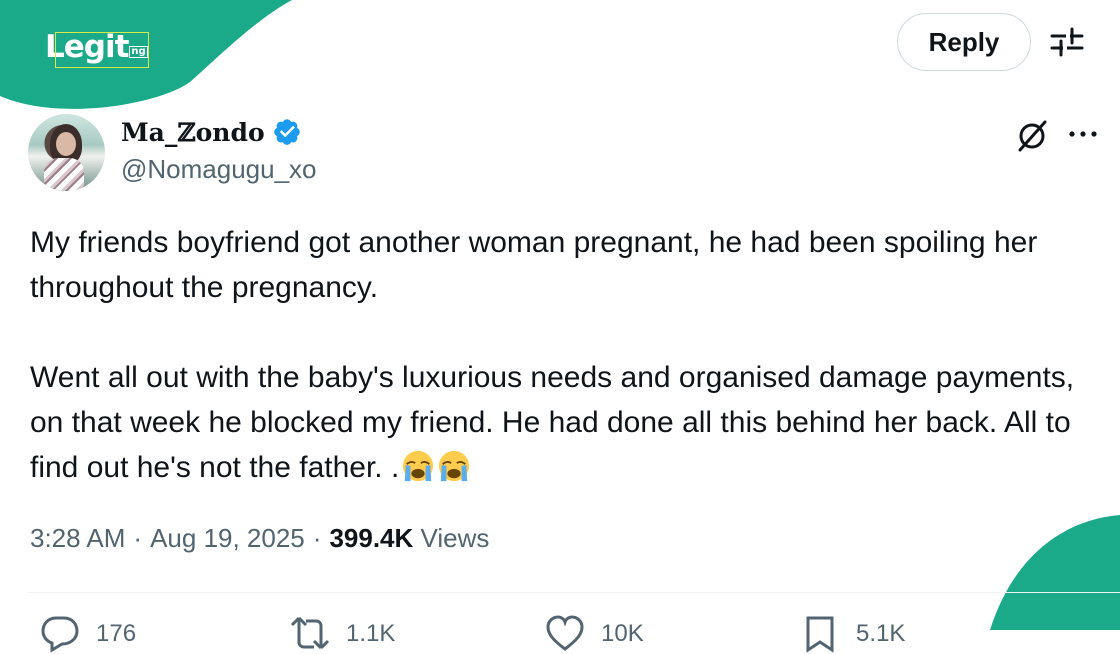  I want to click on author-handle: @Nomagugu_xo, so click(219, 169).